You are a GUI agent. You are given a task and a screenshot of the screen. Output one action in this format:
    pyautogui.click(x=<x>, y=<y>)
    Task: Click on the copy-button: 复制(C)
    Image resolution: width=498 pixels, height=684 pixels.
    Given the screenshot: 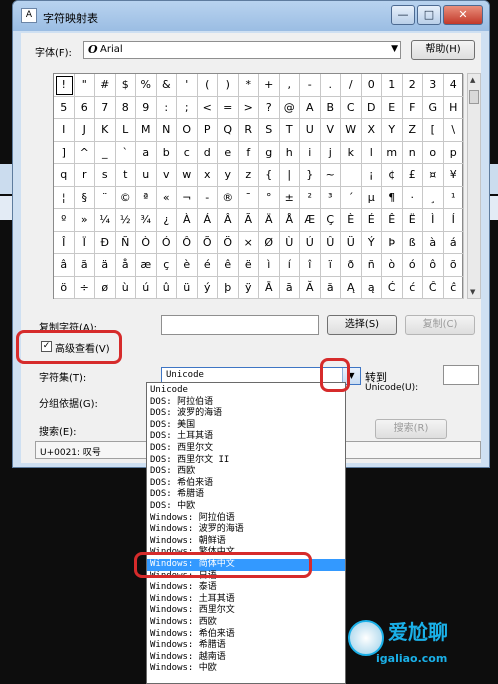 What is the action you would take?
    pyautogui.click(x=440, y=325)
    